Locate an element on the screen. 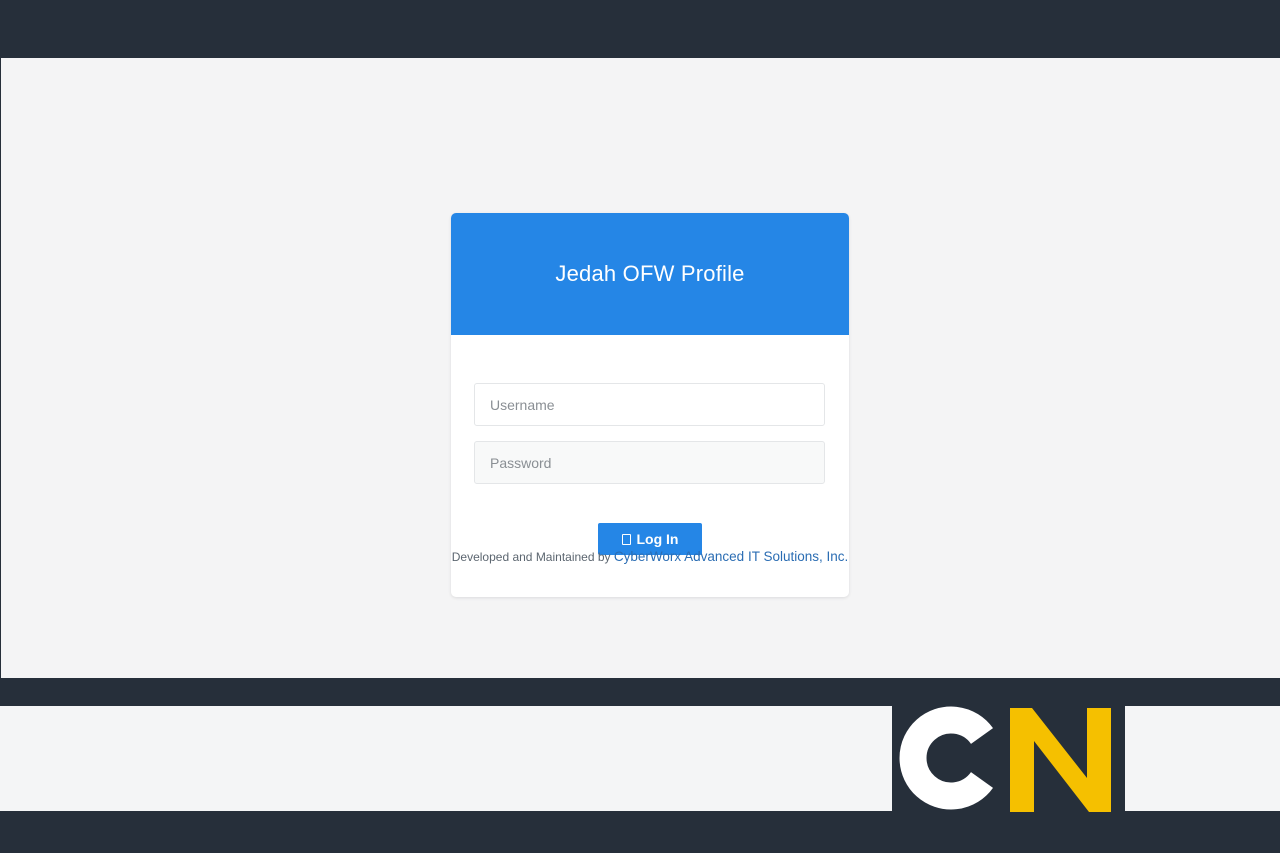  cn-logo-c-letter is located at coordinates (946, 758).